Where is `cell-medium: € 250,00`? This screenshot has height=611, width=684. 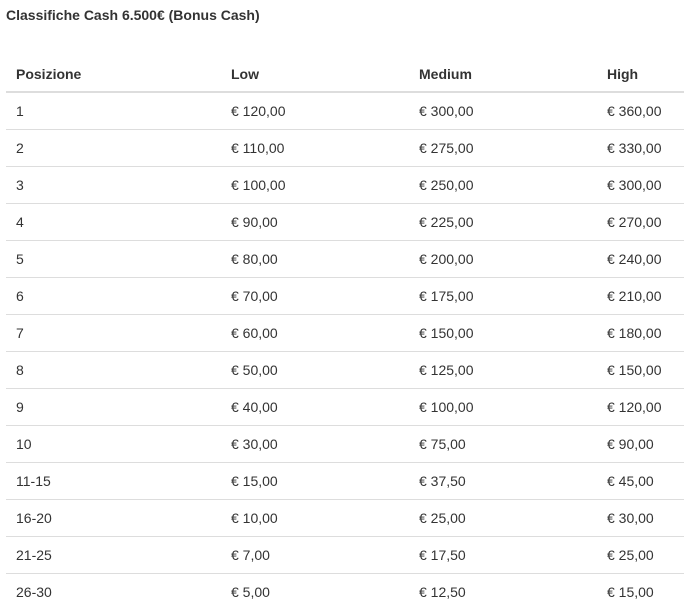 cell-medium: € 250,00 is located at coordinates (503, 185).